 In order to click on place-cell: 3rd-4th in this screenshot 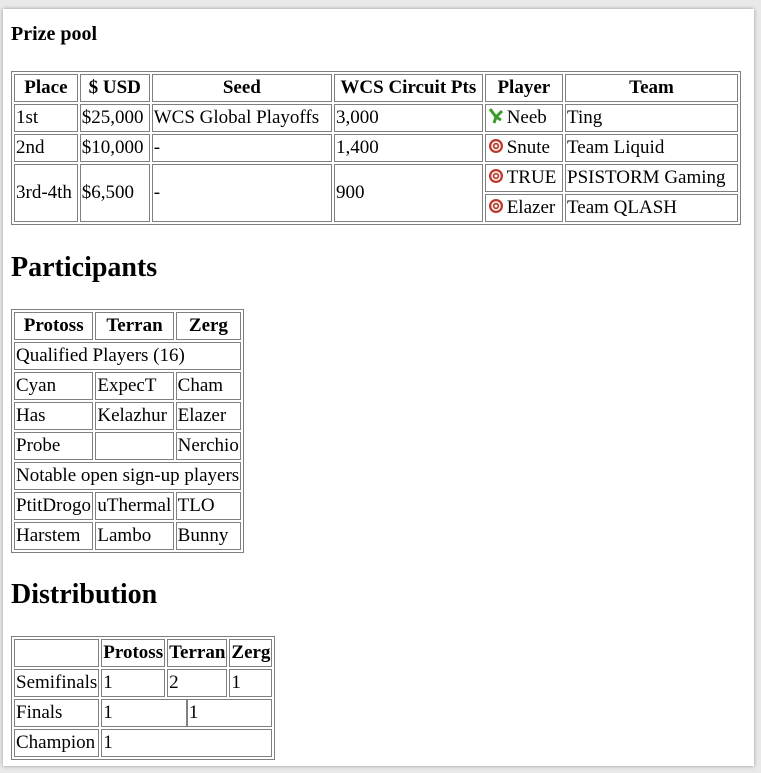, I will do `click(46, 193)`.